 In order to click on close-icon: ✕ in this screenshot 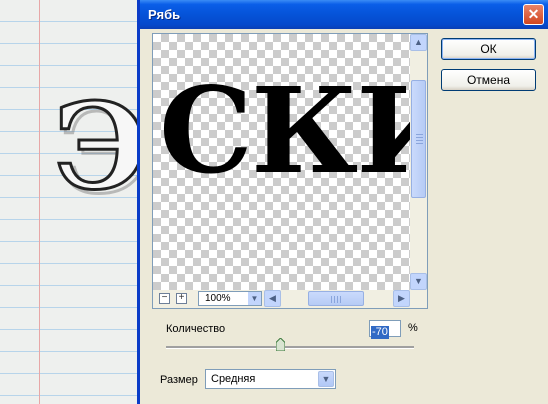, I will do `click(533, 14)`.